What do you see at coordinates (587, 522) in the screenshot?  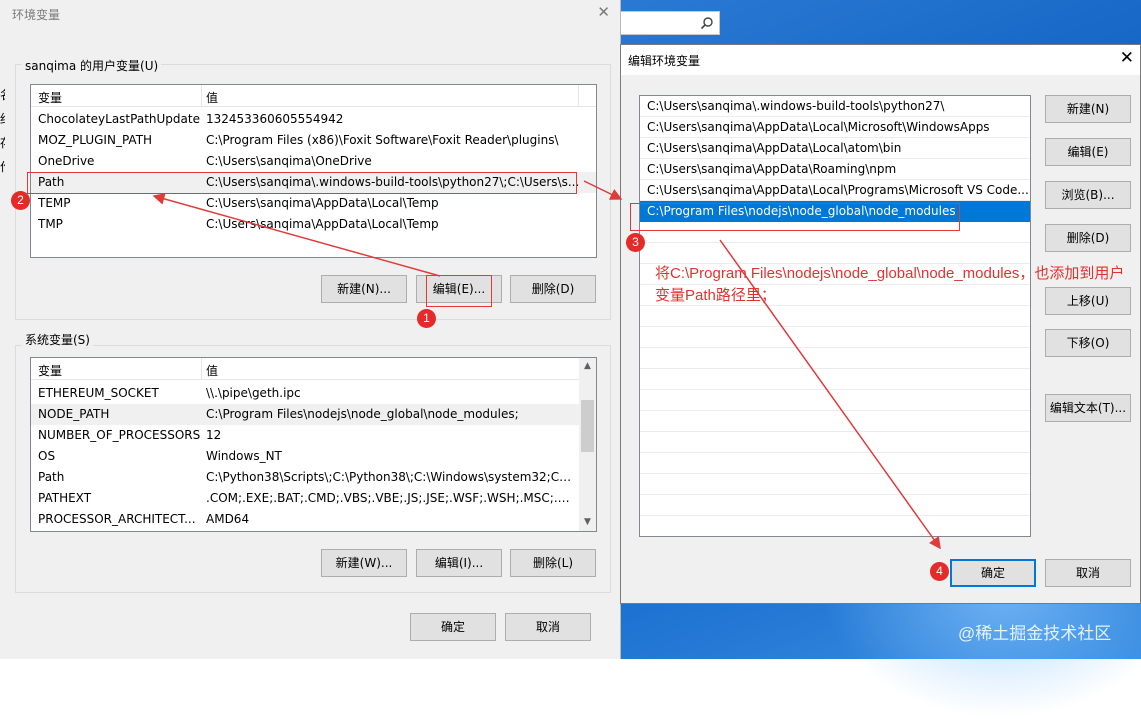 I see `scroll-down-icon: ▼` at bounding box center [587, 522].